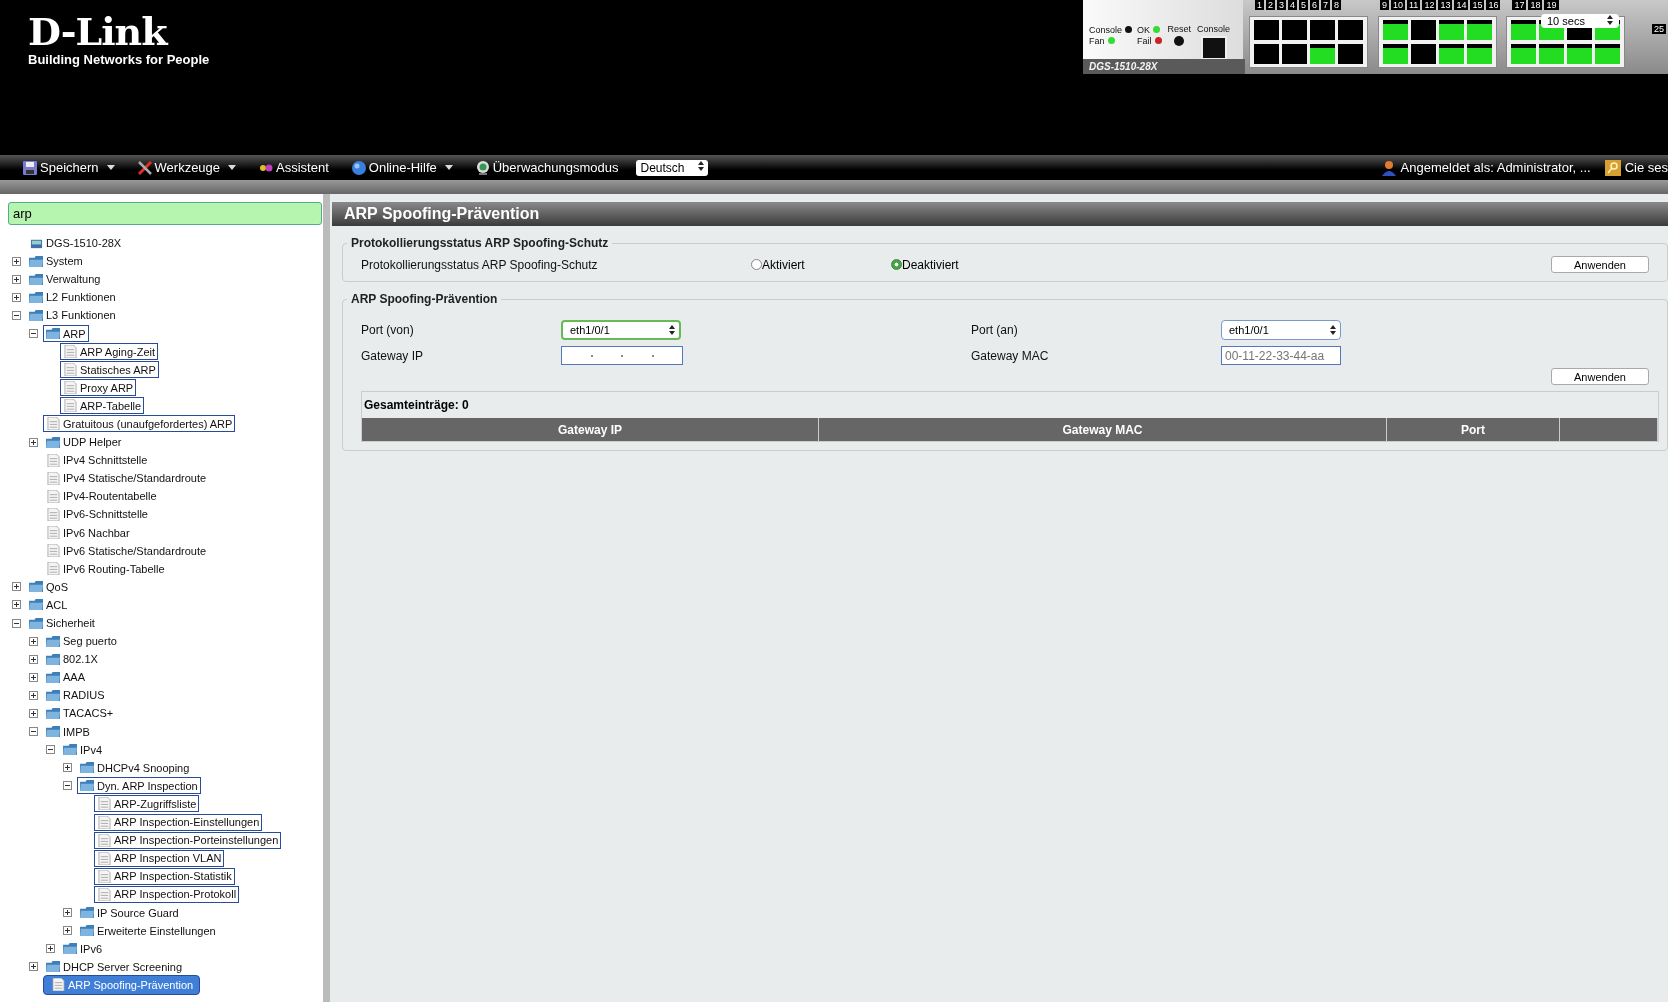 The image size is (1668, 1002). Describe the element at coordinates (72, 659) in the screenshot. I see `tree-item: 802.1X` at that location.